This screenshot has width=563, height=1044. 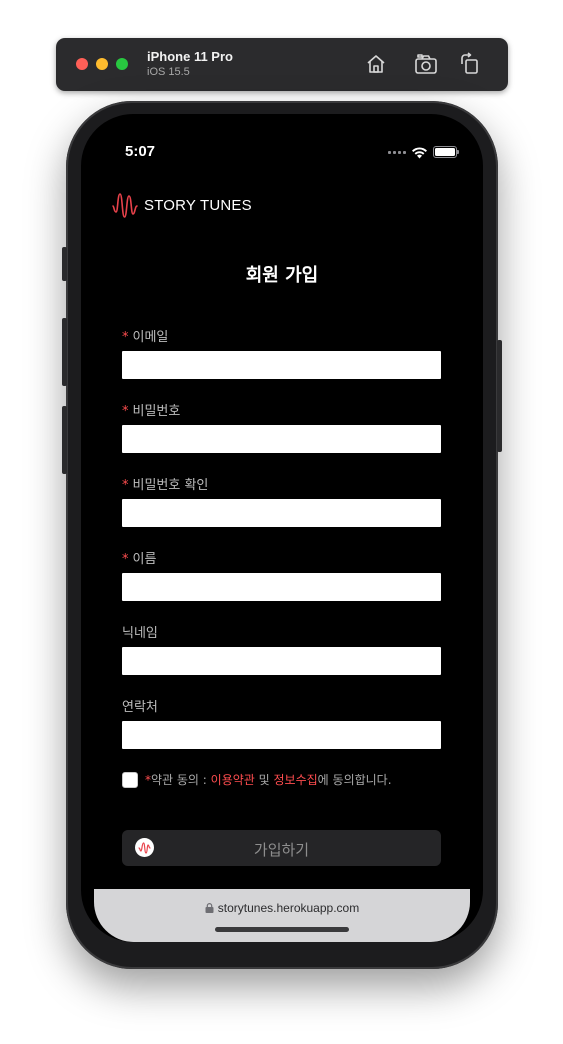 What do you see at coordinates (198, 205) in the screenshot?
I see `brand-name: STORY TUNES` at bounding box center [198, 205].